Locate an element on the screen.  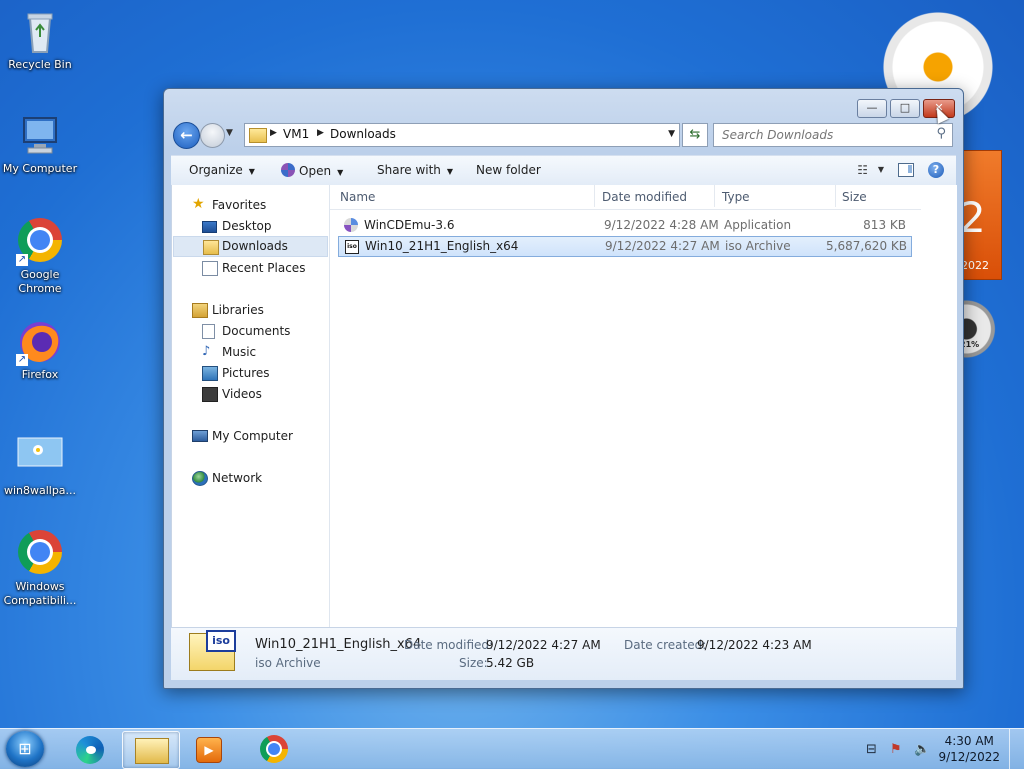
desktop-icon-label: Firefox is located at coordinates (40, 374).